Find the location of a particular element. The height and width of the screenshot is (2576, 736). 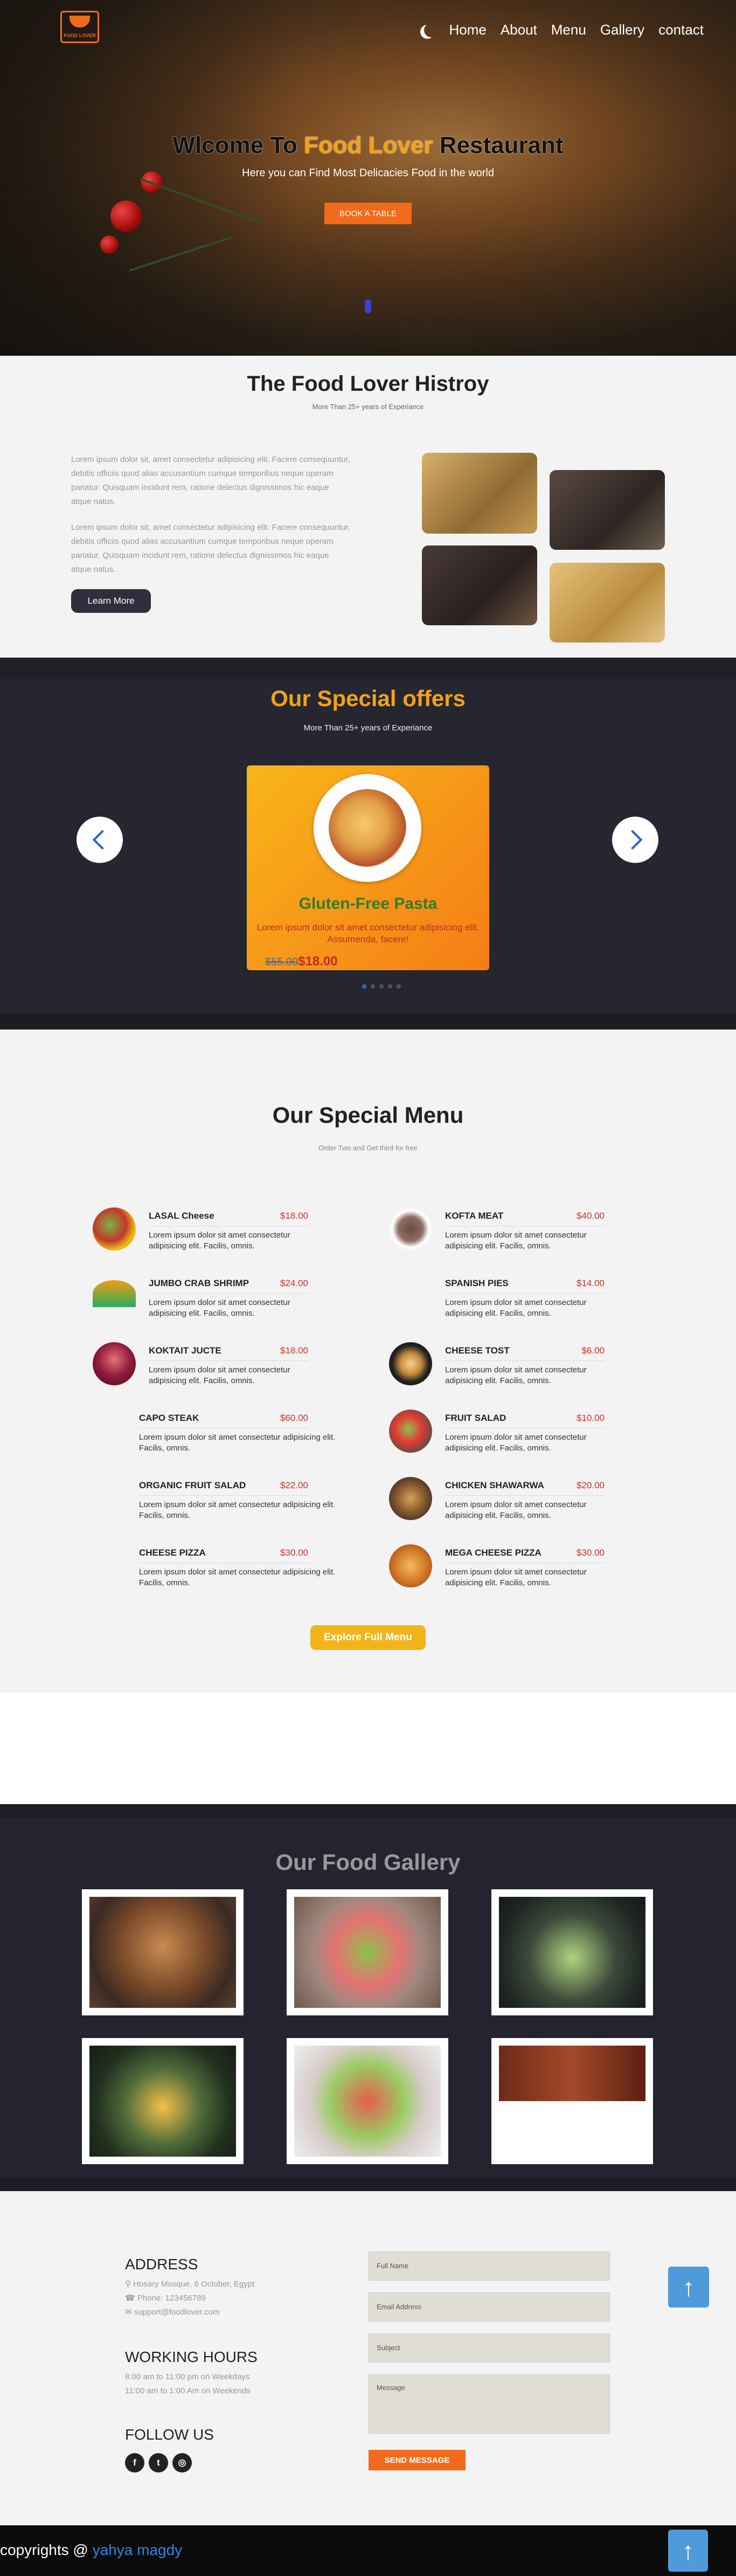

pot-icon is located at coordinates (80, 21).